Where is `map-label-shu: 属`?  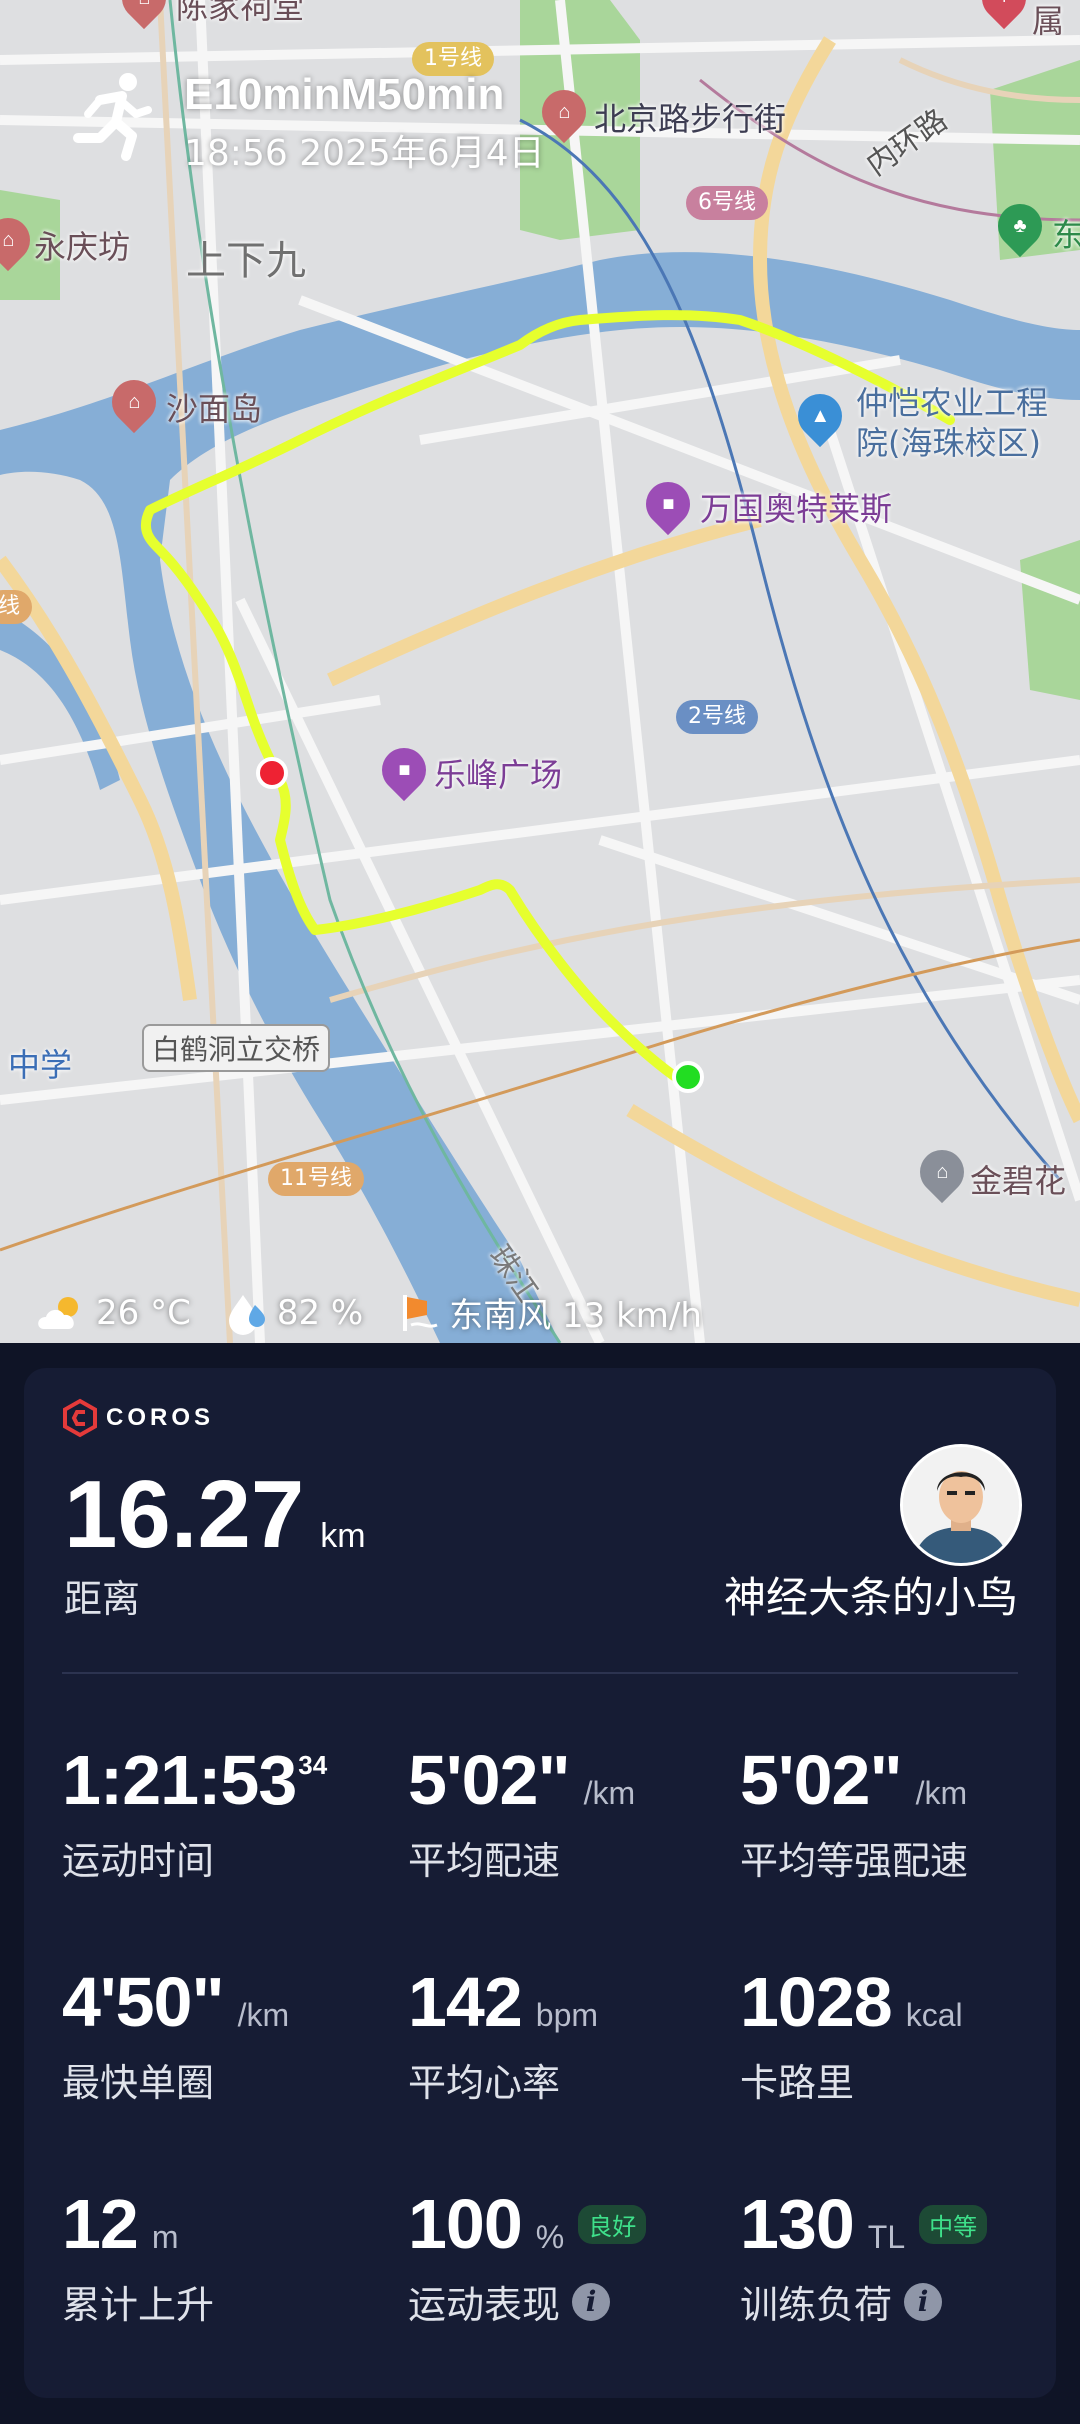 map-label-shu: 属 is located at coordinates (1048, 21).